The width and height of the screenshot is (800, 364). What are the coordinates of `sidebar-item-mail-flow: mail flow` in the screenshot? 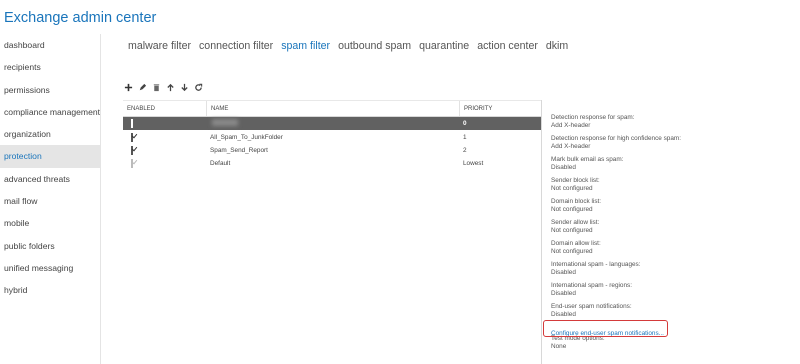 It's located at (50, 201).